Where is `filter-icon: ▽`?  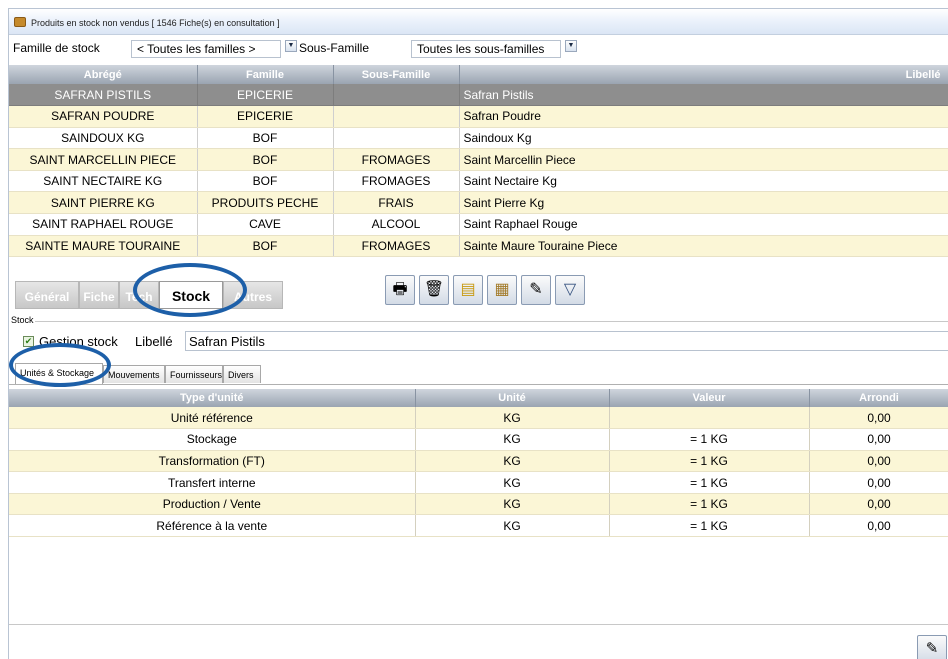
filter-icon: ▽ is located at coordinates (570, 290).